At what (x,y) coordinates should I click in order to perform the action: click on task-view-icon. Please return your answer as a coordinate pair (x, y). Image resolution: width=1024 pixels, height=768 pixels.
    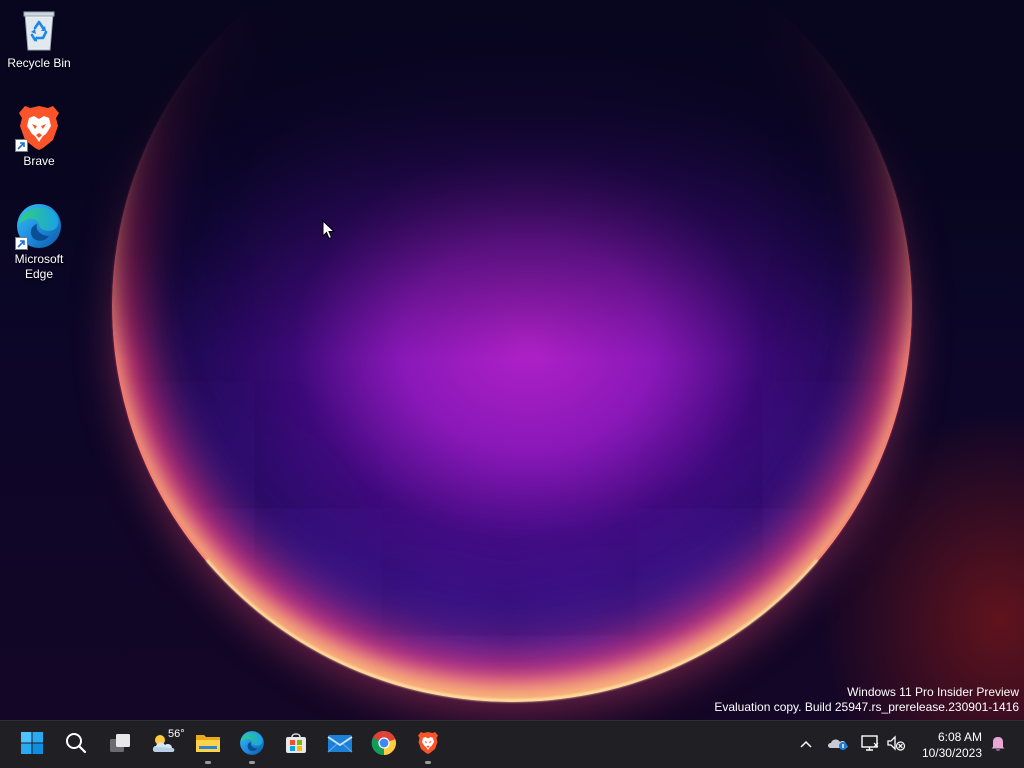
    Looking at the image, I should click on (120, 745).